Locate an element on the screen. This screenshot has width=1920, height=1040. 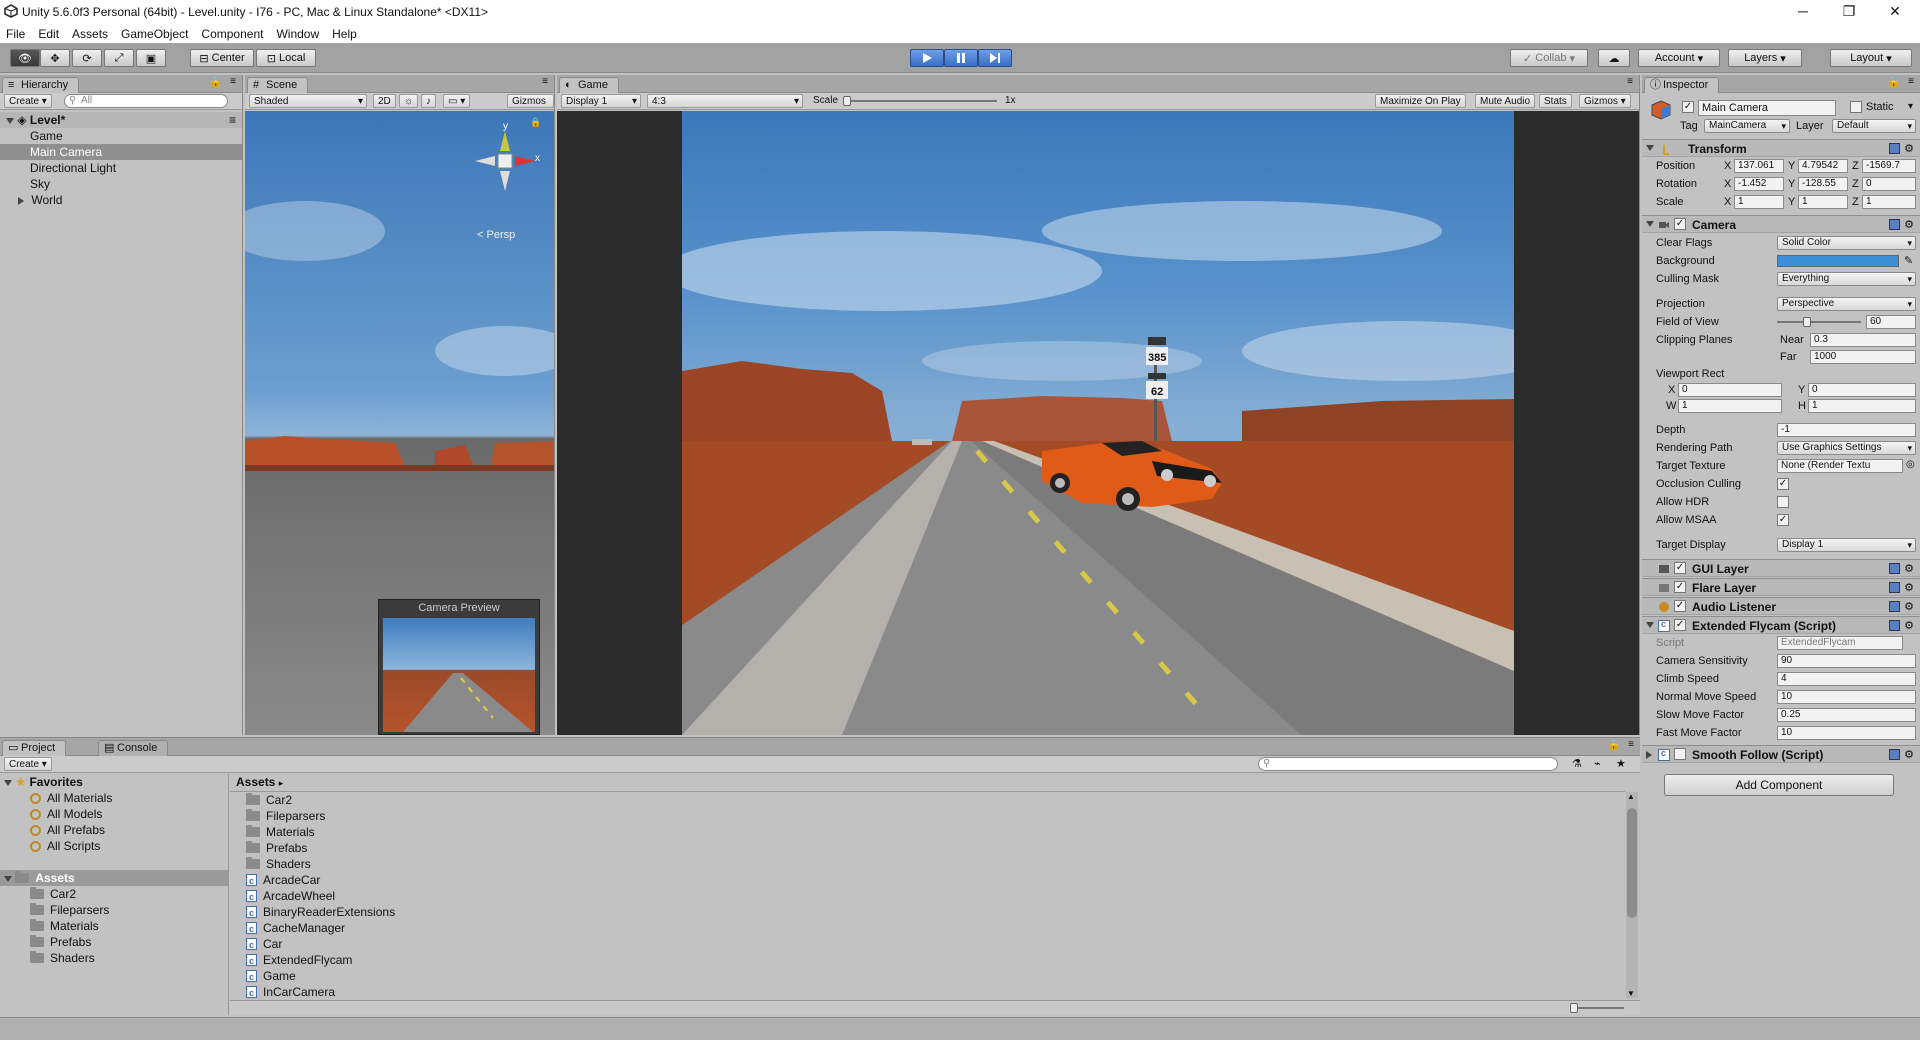
cloud-button: ☁ is located at coordinates (1614, 58).